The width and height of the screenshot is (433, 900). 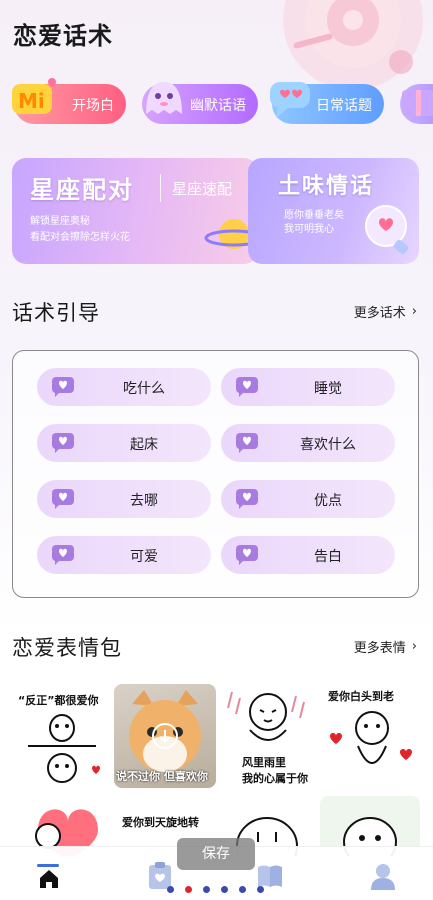 What do you see at coordinates (160, 188) in the screenshot?
I see `divider` at bounding box center [160, 188].